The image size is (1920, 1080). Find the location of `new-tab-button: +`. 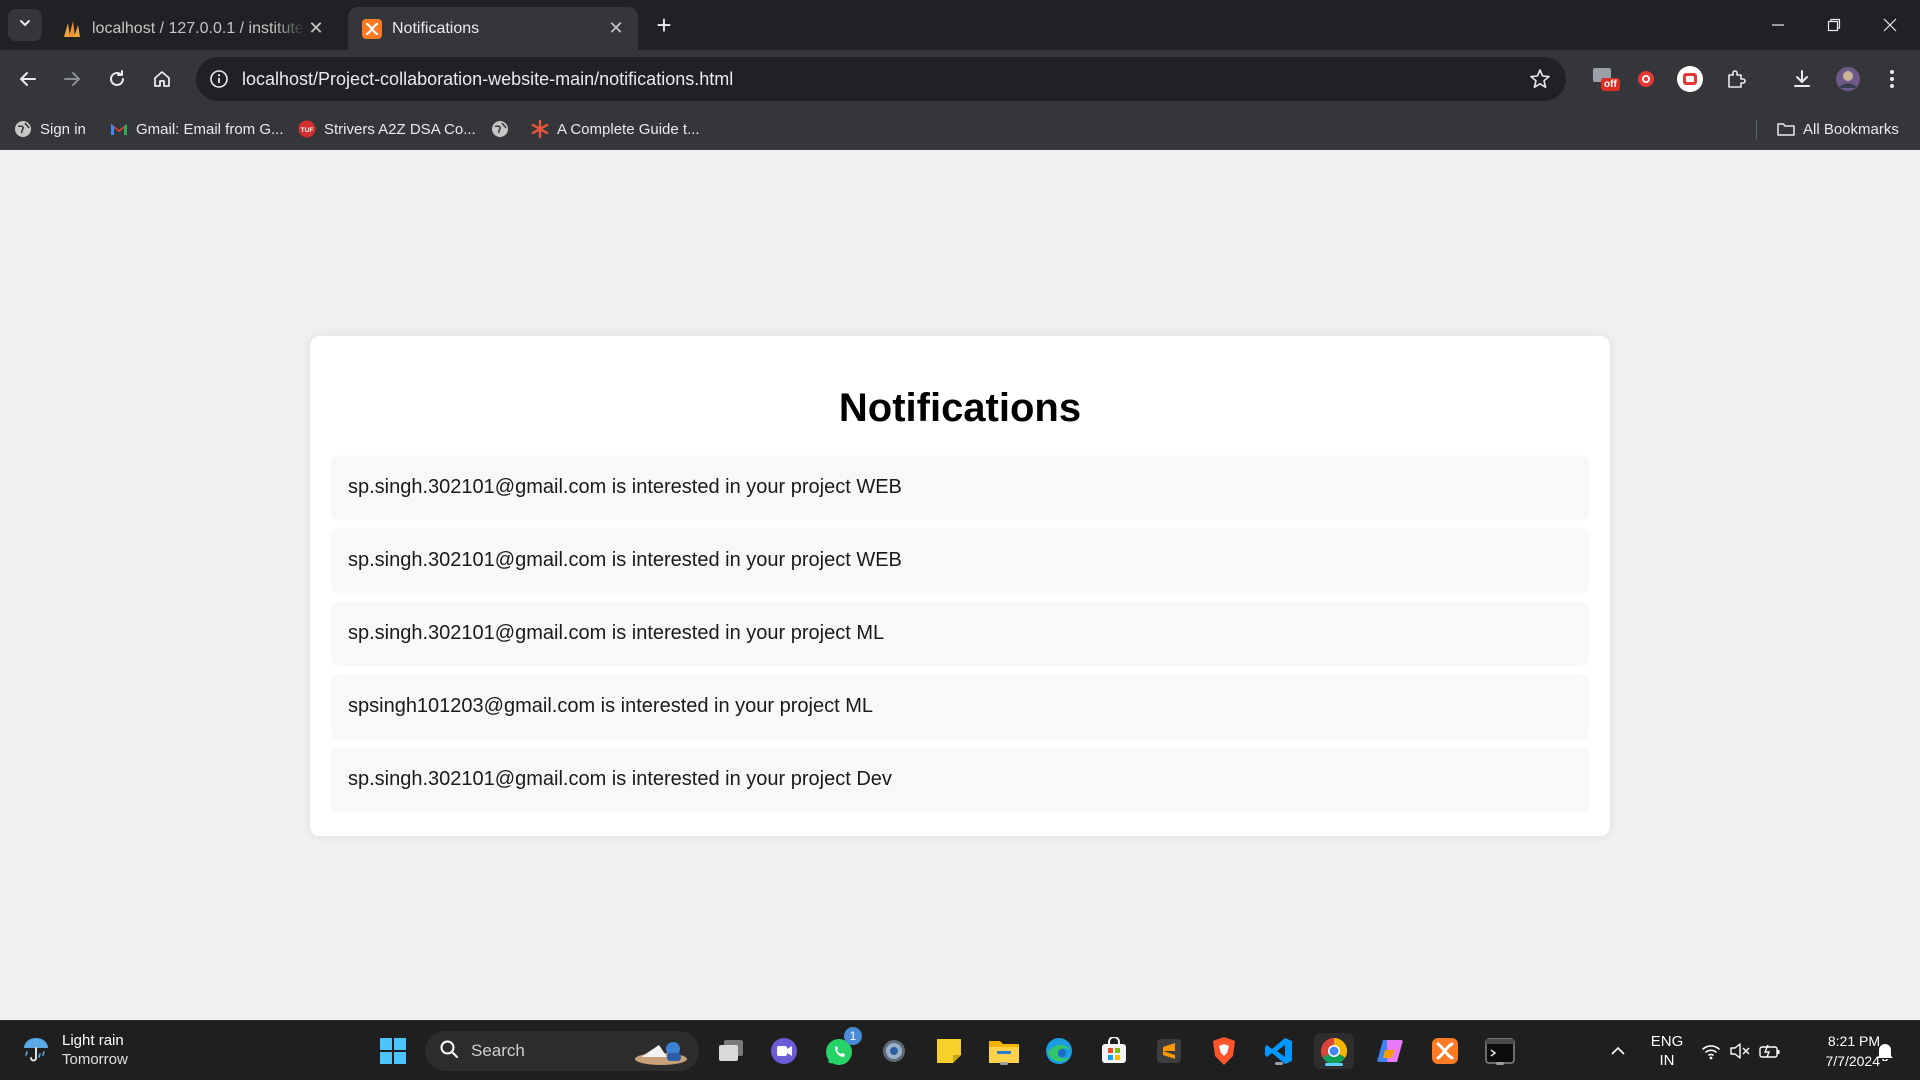

new-tab-button: + is located at coordinates (664, 24).